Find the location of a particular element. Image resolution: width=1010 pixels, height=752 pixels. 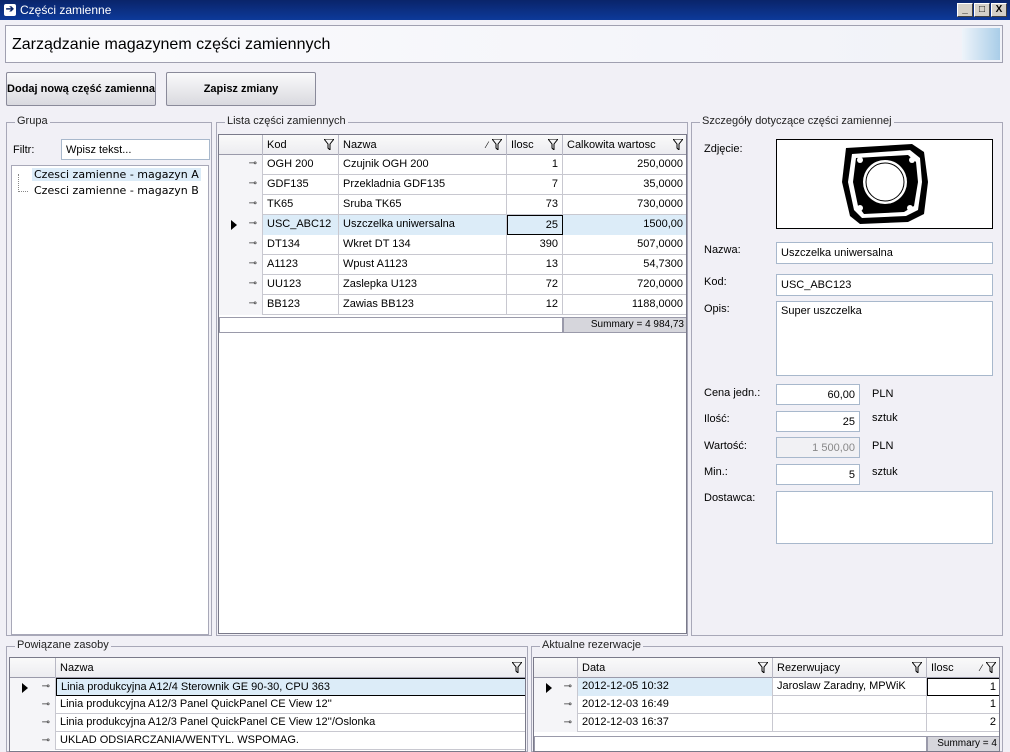

column-header-data: Data is located at coordinates (675, 668).